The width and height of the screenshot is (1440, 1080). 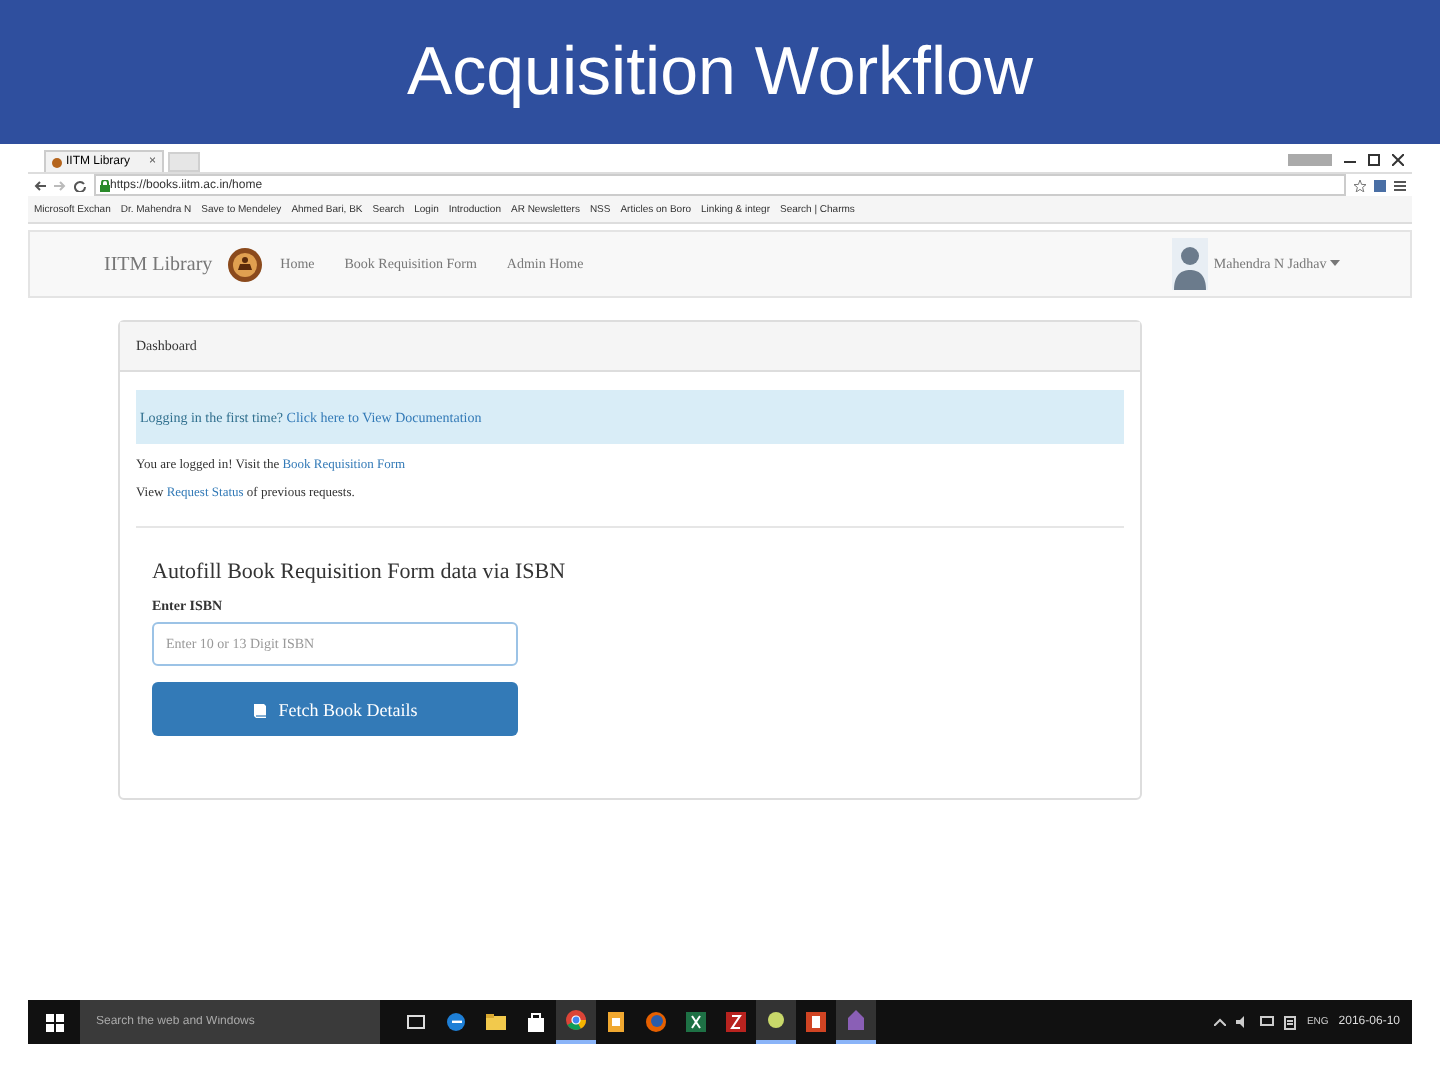 I want to click on star-icon, so click(x=1360, y=185).